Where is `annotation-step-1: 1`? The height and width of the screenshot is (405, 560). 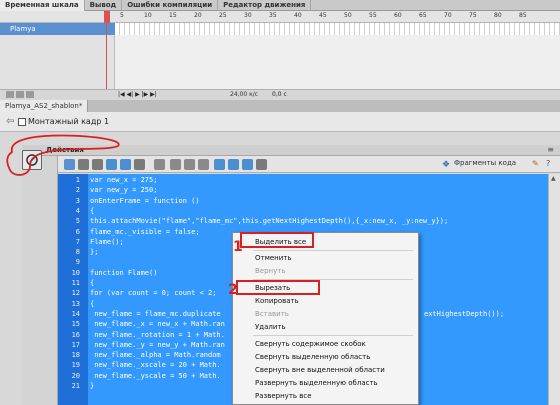 annotation-step-1: 1 is located at coordinates (238, 247).